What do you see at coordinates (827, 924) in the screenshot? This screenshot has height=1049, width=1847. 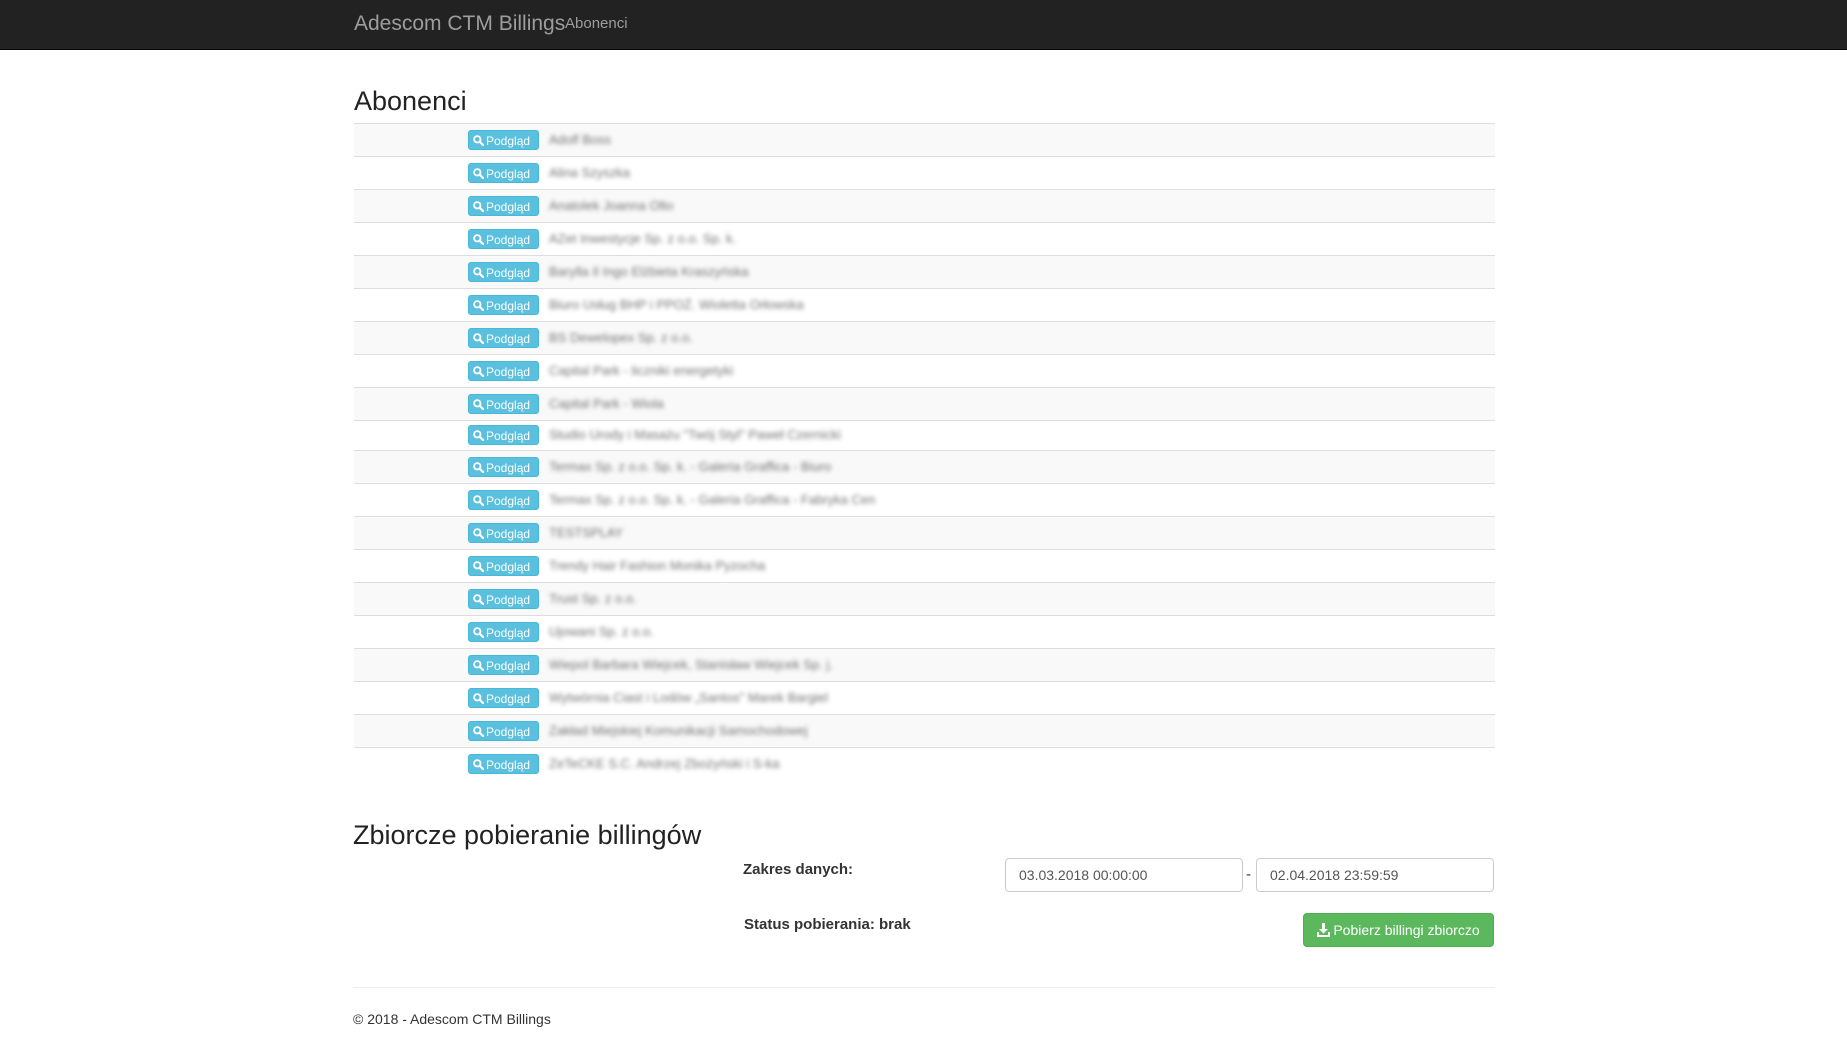 I see `download-status: Status pobierania: brak` at bounding box center [827, 924].